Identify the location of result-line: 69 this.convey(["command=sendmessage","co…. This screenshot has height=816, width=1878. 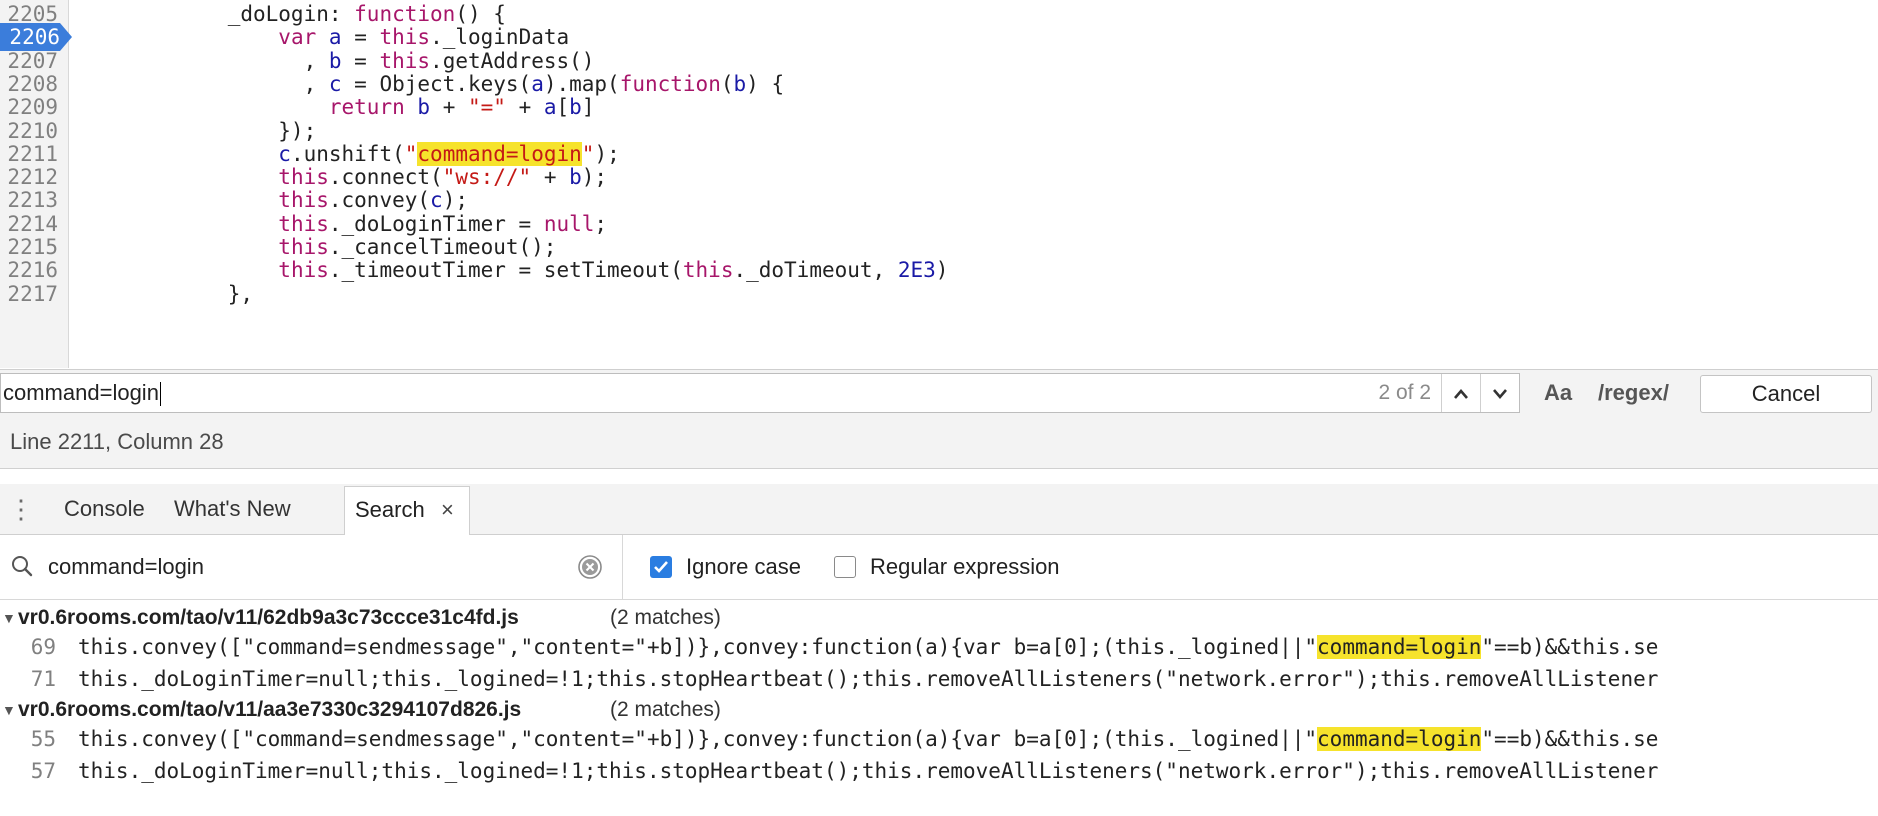
(939, 647).